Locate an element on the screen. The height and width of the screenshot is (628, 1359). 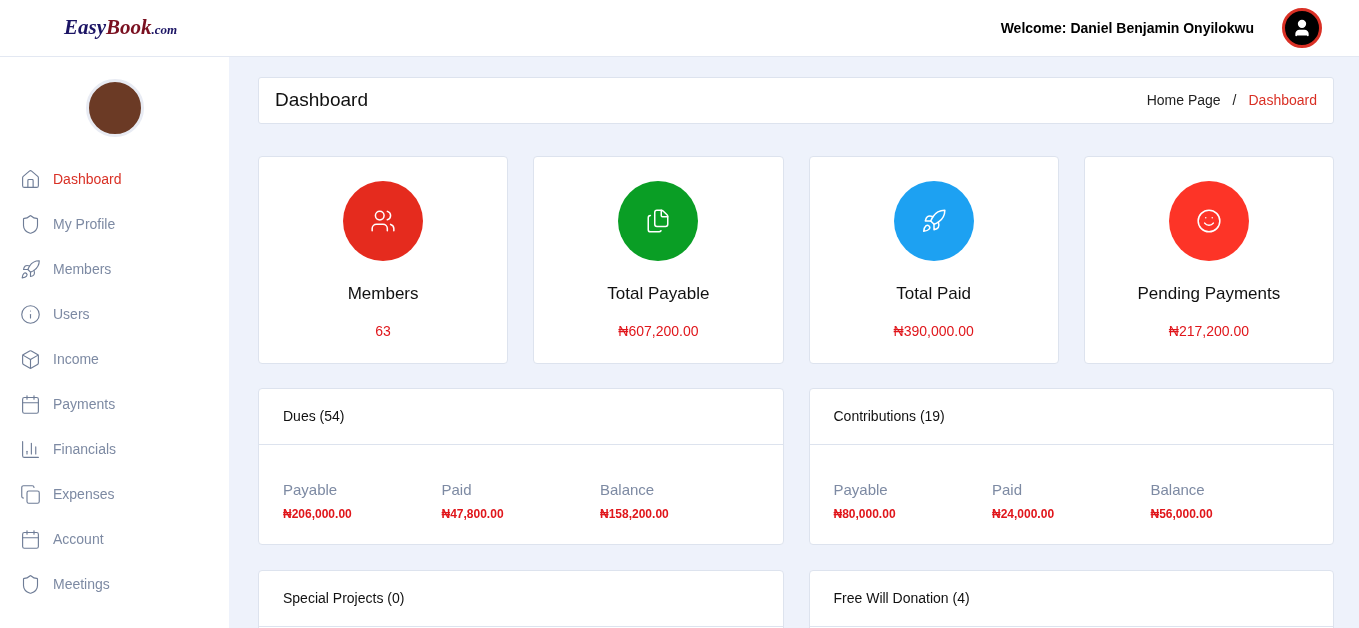
stat-title: Total Payable is located at coordinates (658, 294).